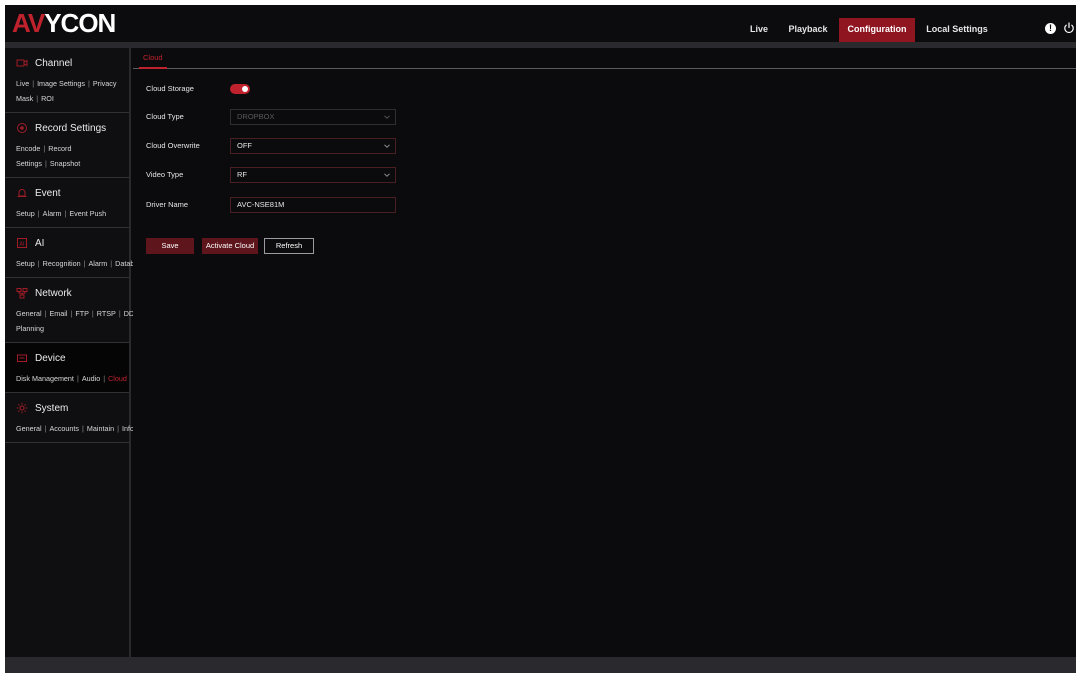 The width and height of the screenshot is (1081, 673). Describe the element at coordinates (604, 58) in the screenshot. I see `tab-bar: Cloud` at that location.